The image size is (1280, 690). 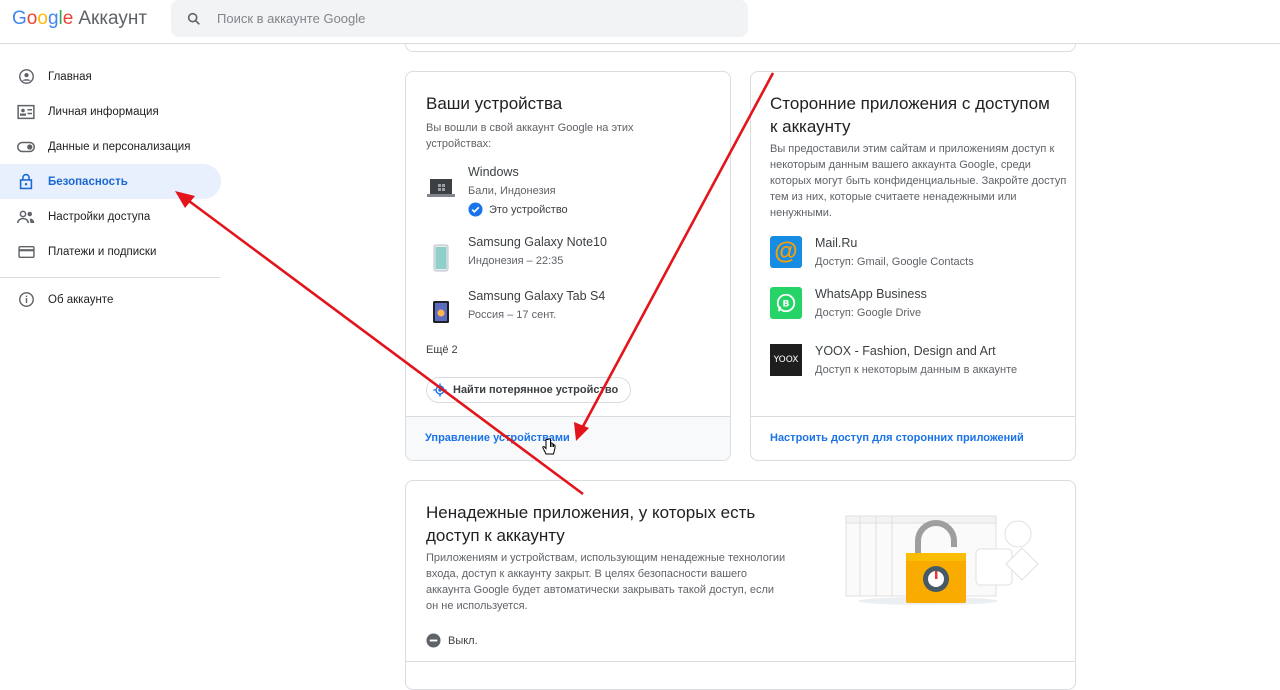 I want to click on find-lost-device-button: Найти потерянное устройство, so click(x=529, y=390).